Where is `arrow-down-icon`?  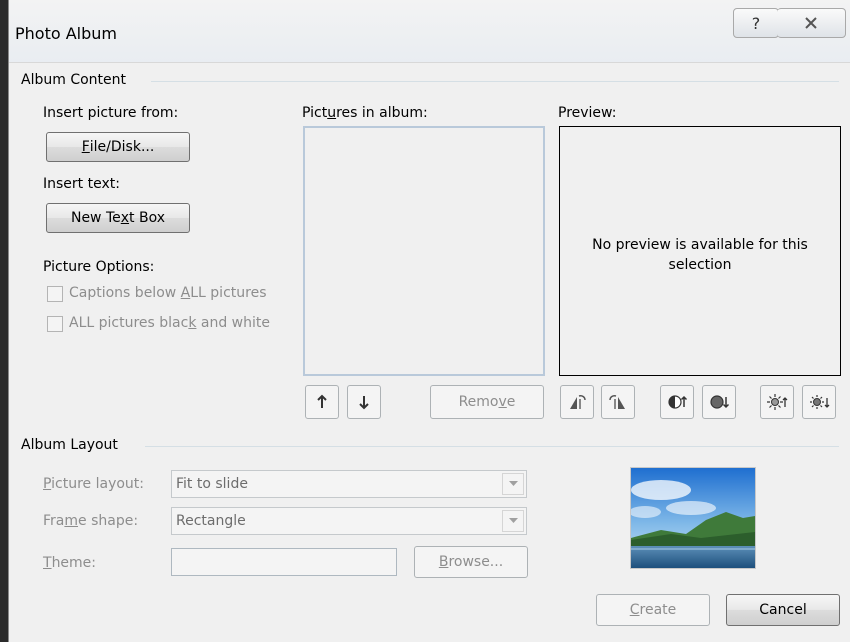
arrow-down-icon is located at coordinates (364, 403).